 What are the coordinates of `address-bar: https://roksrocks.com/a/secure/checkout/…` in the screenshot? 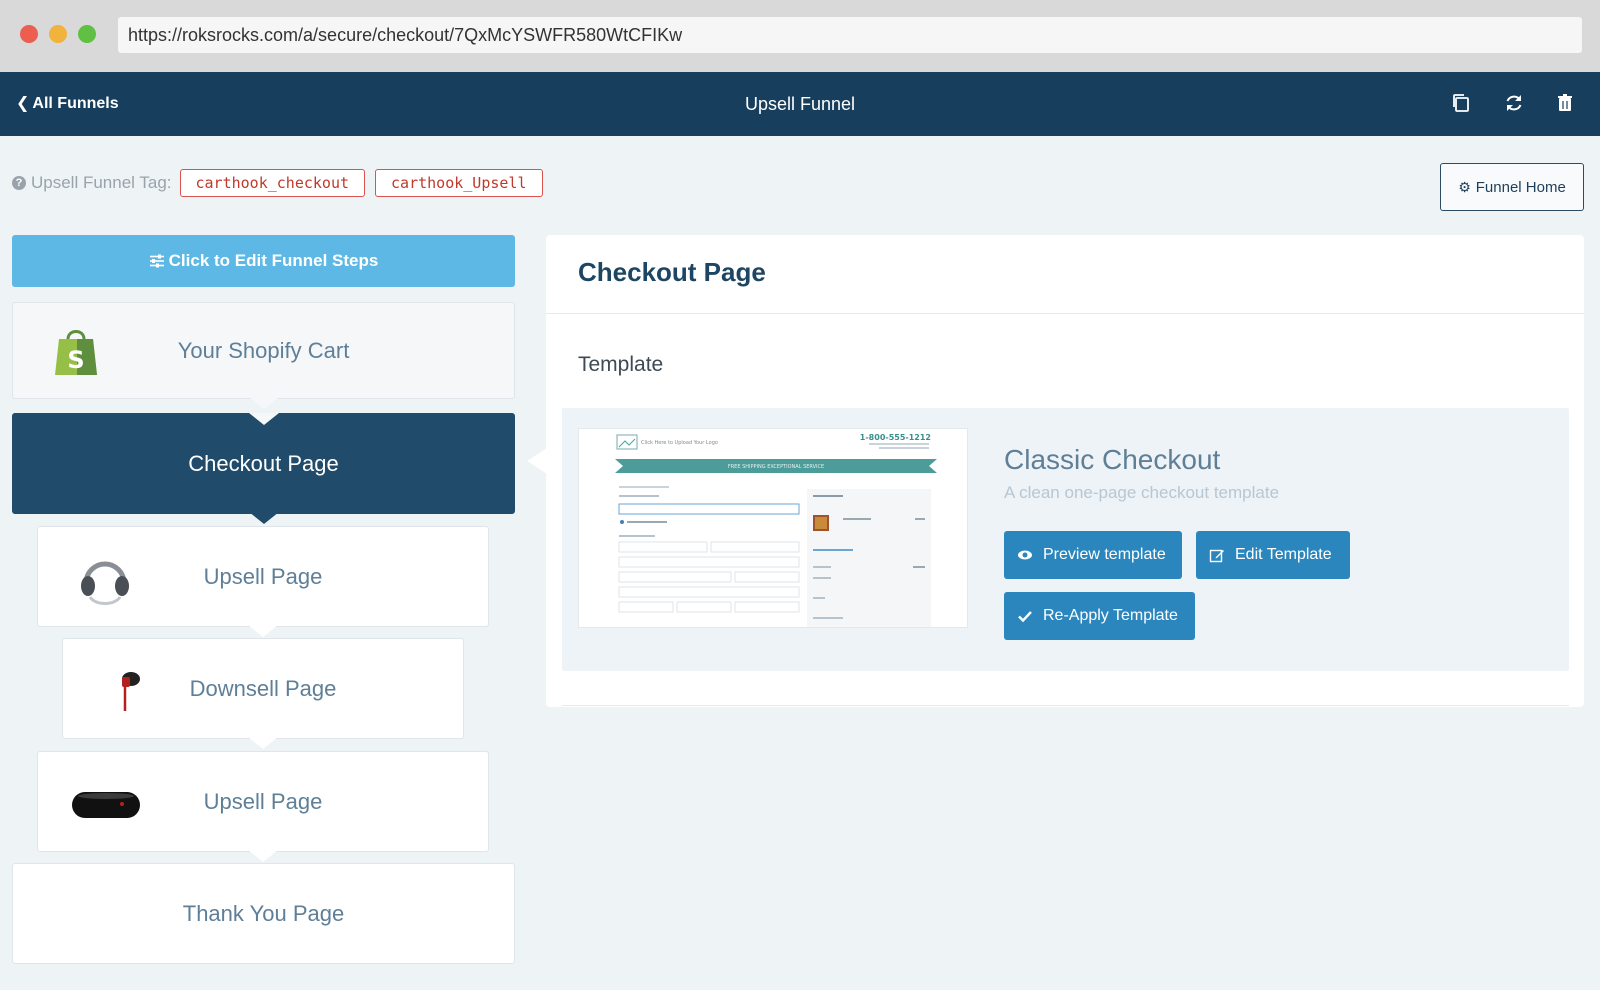 It's located at (850, 35).